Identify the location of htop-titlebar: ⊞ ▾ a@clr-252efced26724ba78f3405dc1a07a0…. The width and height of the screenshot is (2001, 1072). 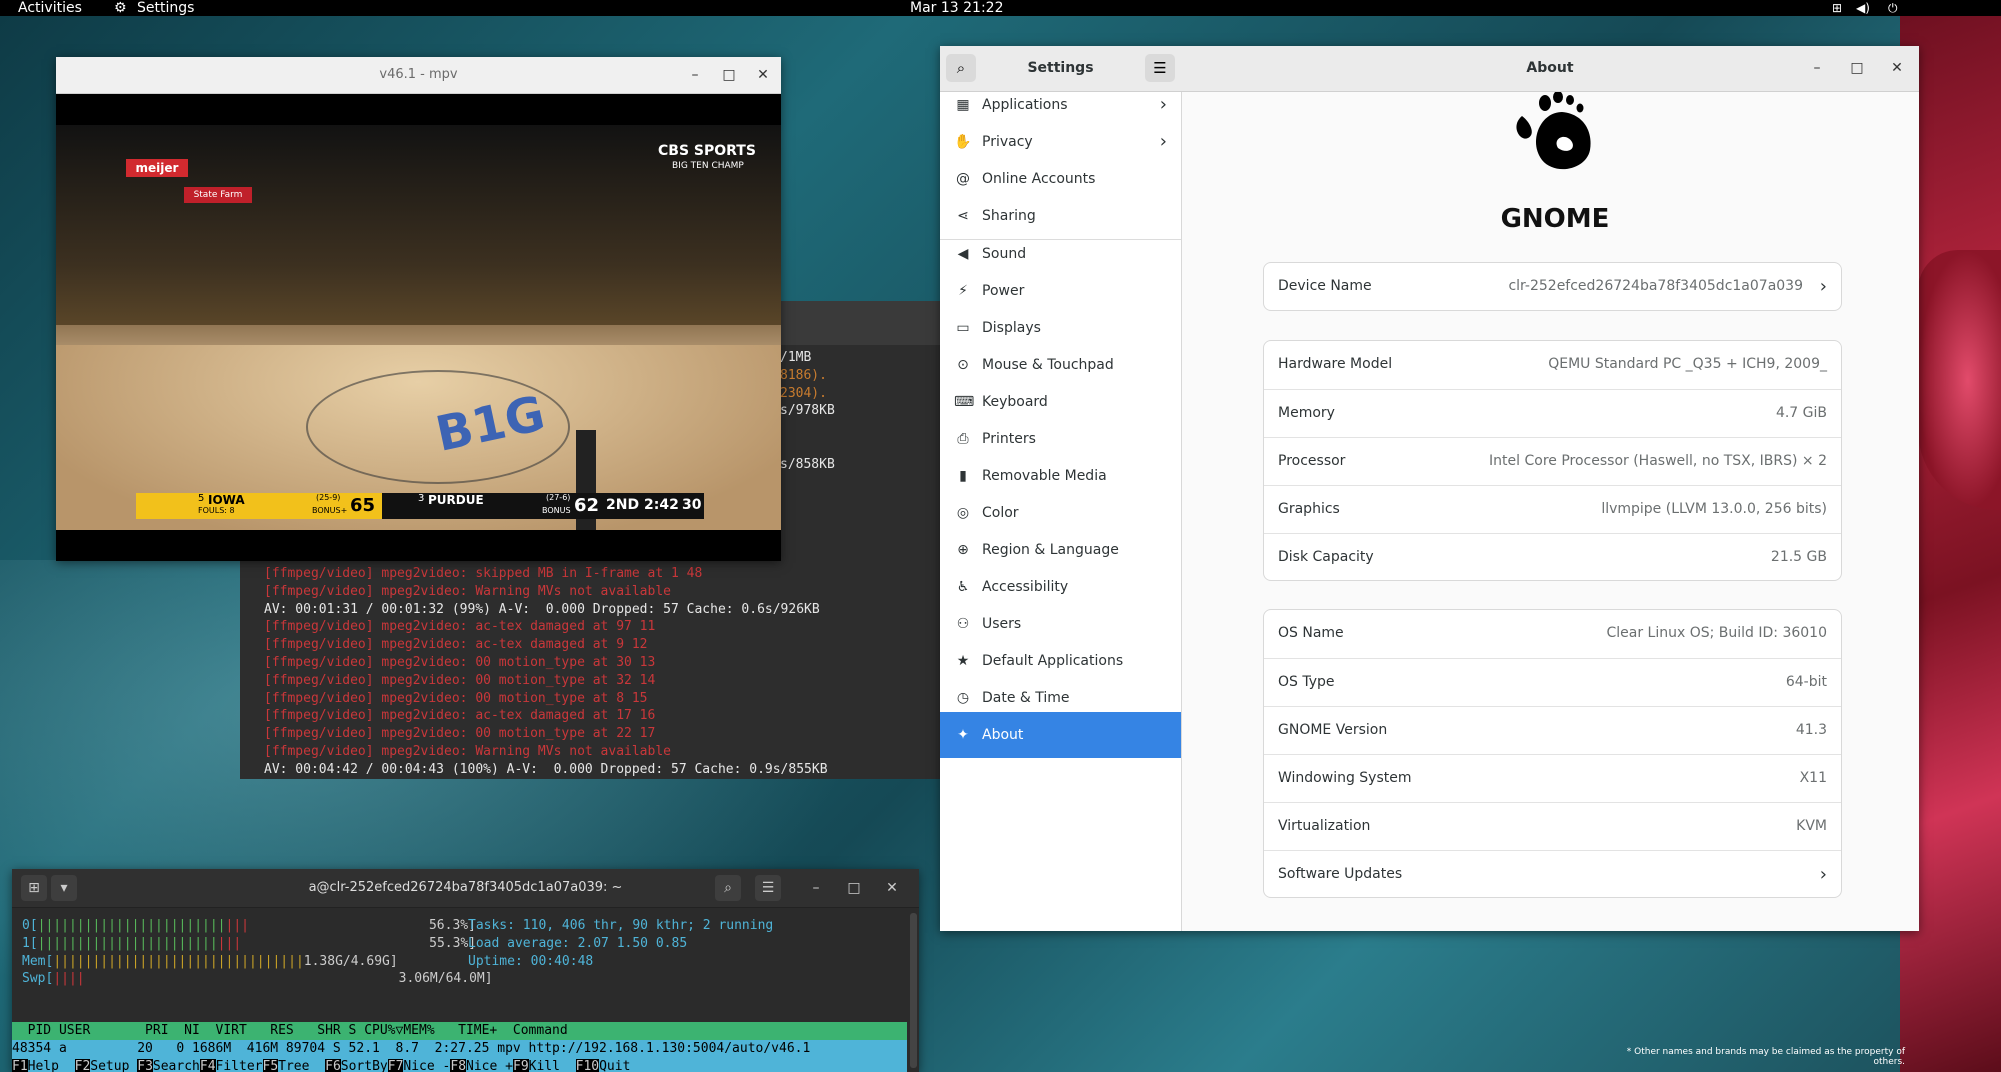
(465, 888).